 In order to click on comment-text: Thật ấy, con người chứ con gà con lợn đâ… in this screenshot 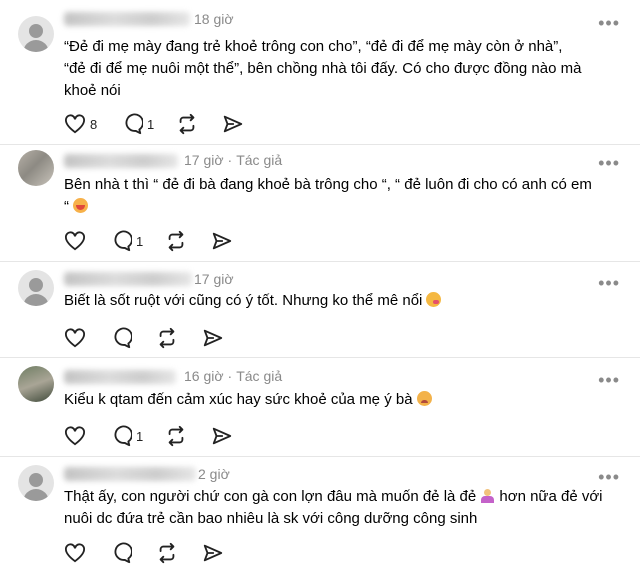, I will do `click(333, 507)`.